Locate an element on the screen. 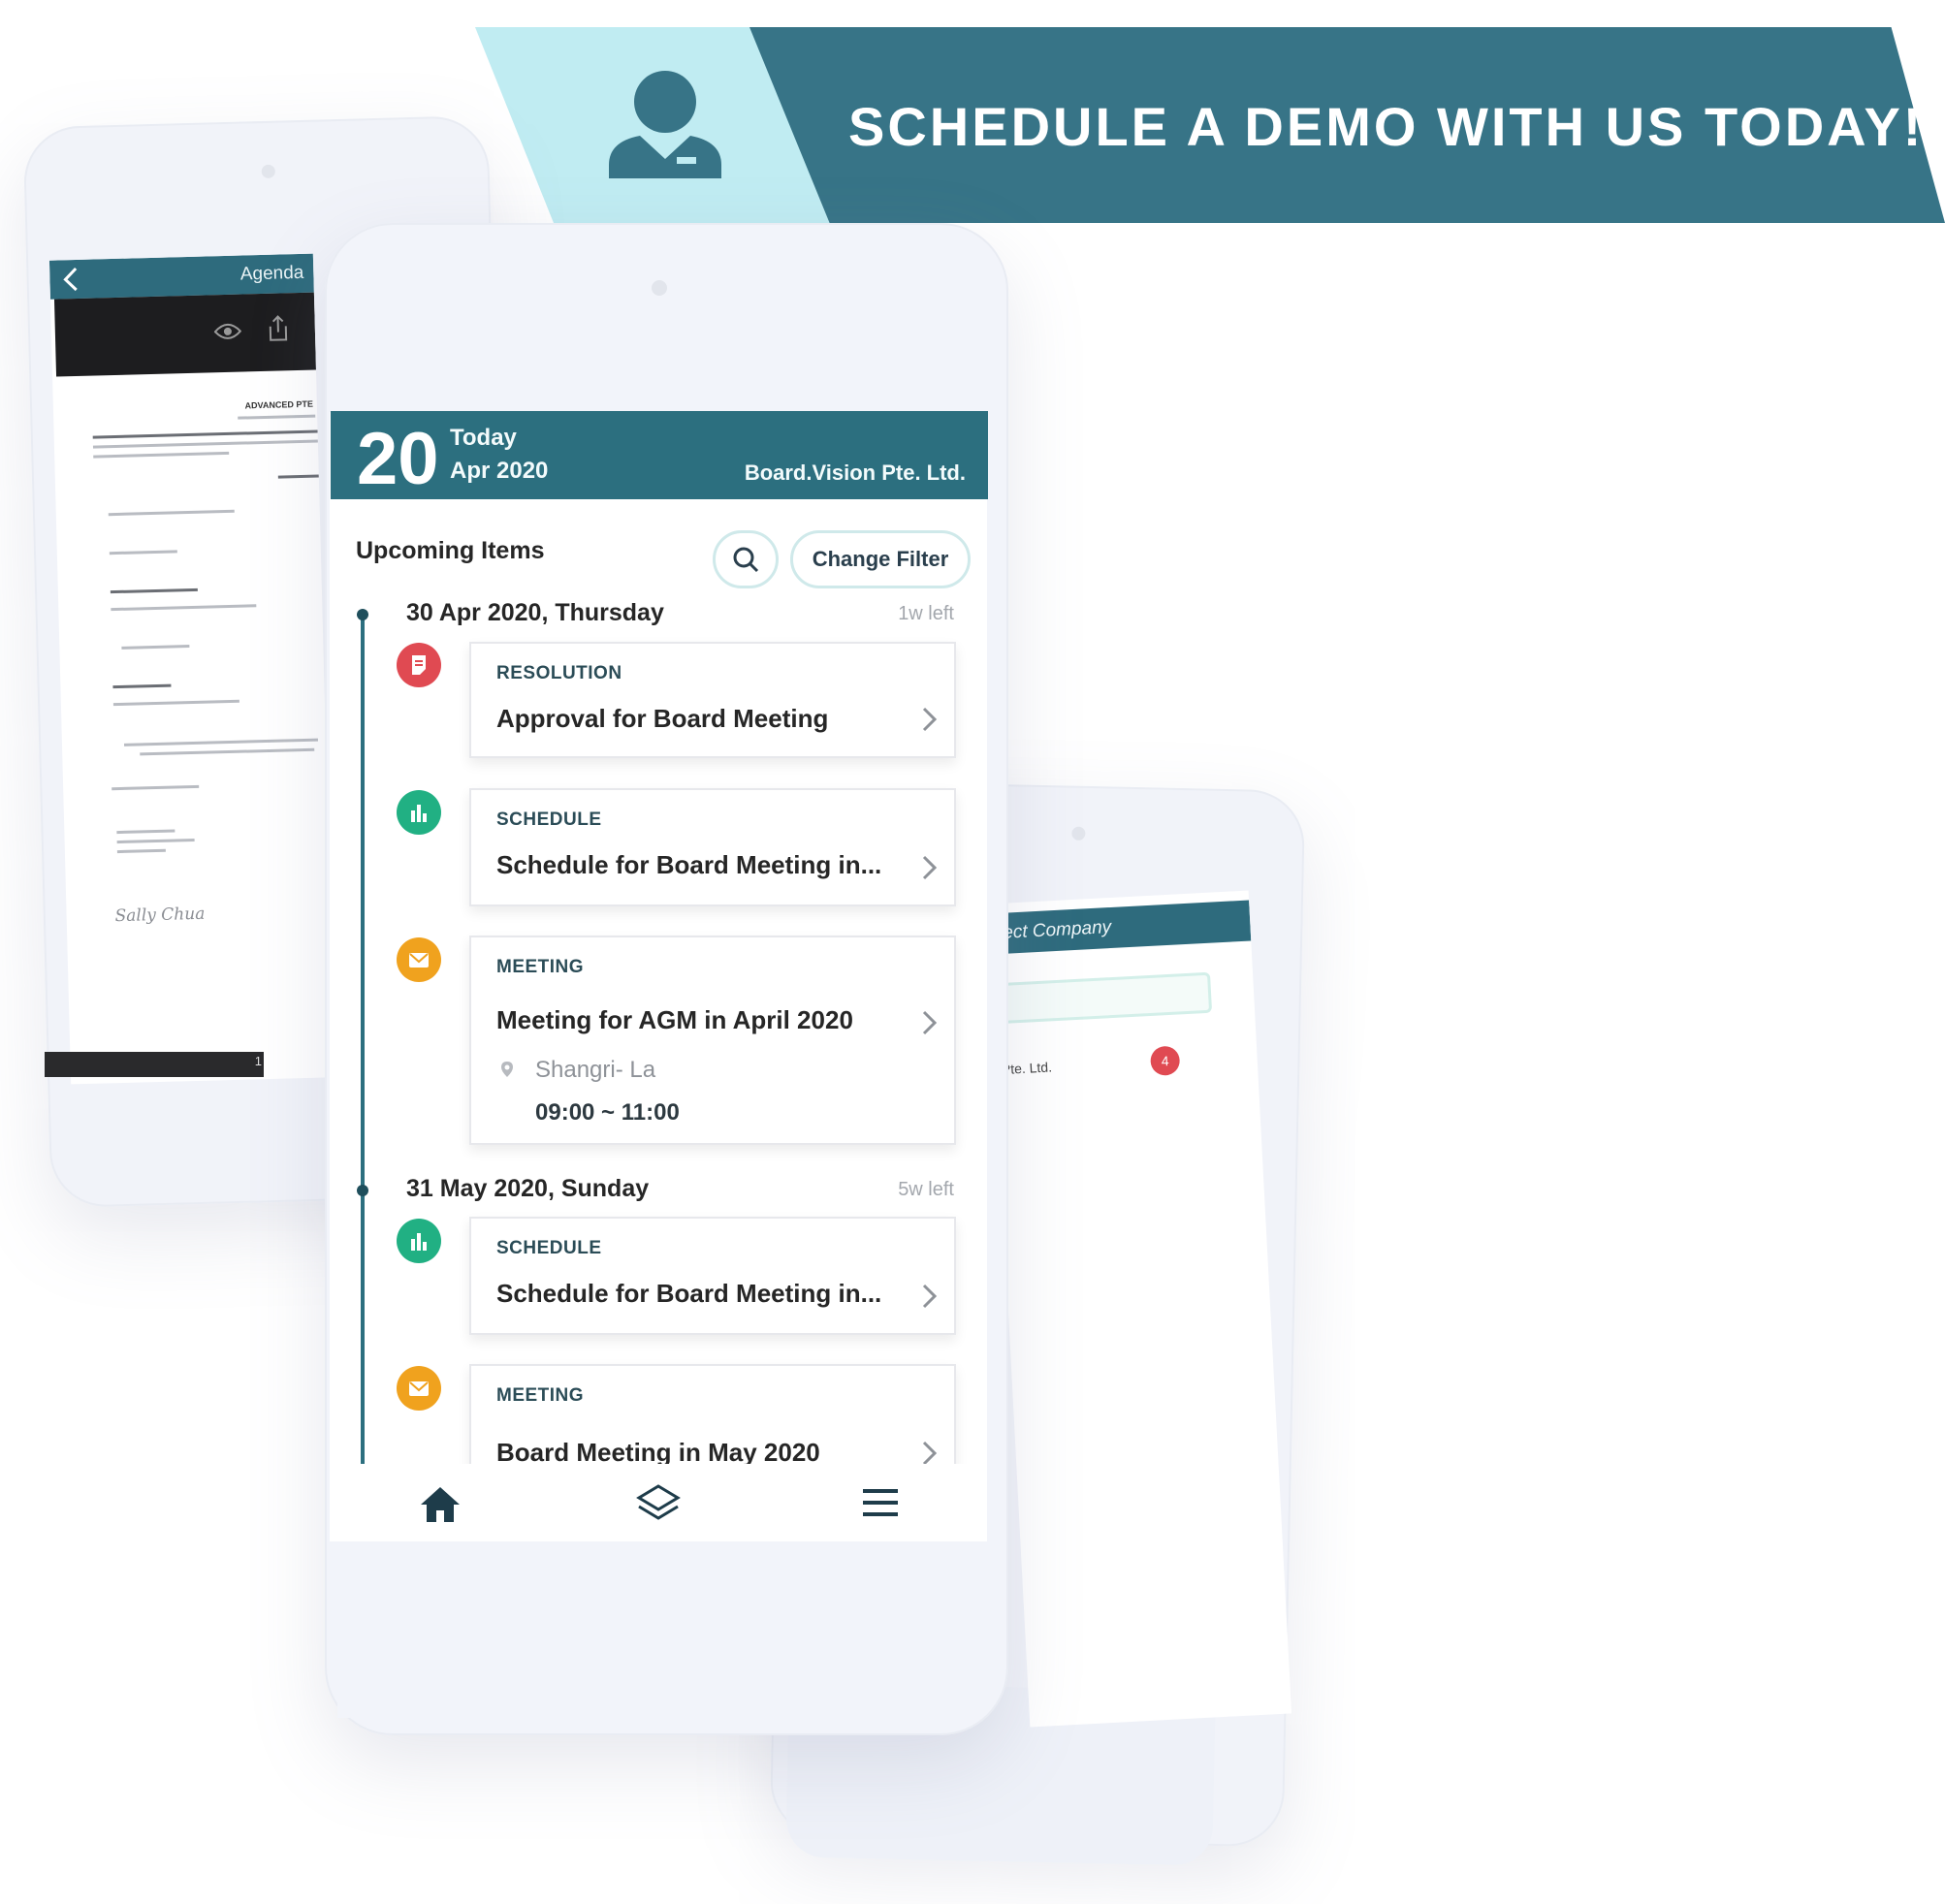  search-button is located at coordinates (746, 559).